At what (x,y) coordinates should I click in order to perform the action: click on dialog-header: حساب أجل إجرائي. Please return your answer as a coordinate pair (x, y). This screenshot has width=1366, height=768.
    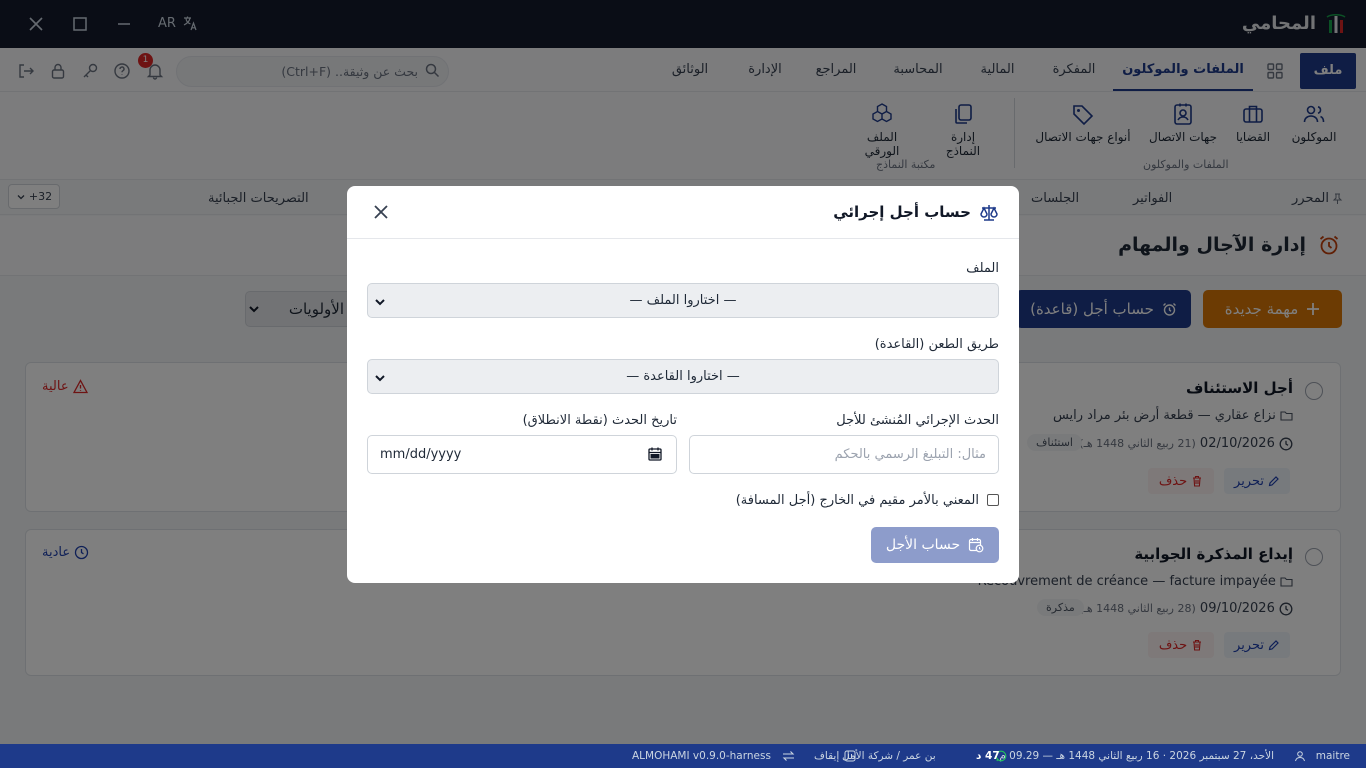
    Looking at the image, I should click on (683, 212).